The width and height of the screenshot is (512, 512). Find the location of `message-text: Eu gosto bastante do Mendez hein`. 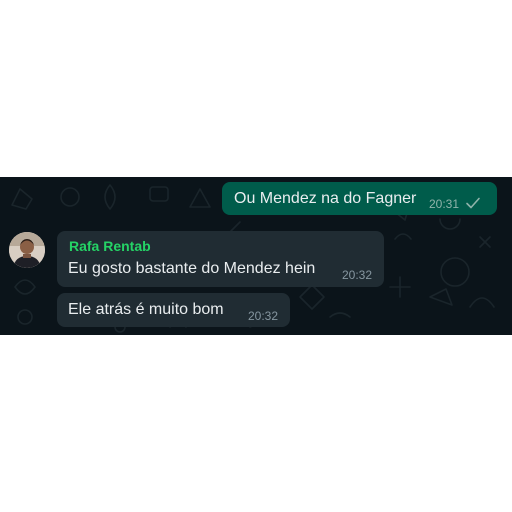

message-text: Eu gosto bastante do Mendez hein is located at coordinates (192, 268).